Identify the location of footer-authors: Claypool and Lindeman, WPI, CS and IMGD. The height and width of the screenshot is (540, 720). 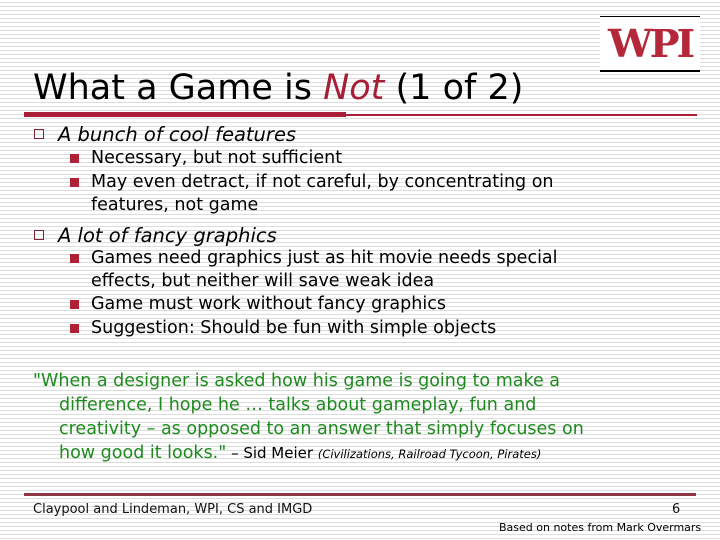
(173, 509).